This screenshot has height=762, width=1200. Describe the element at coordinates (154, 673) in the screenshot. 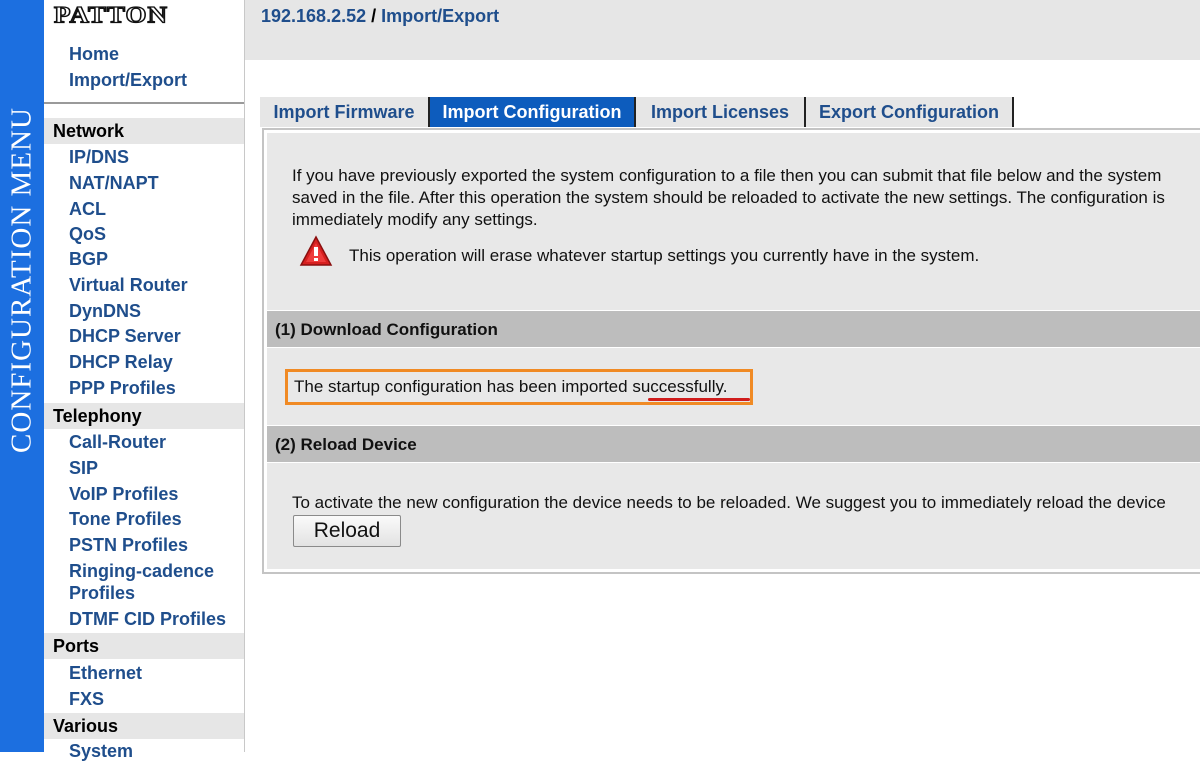

I see `sidebar-item-ethernet: Ethernet` at that location.